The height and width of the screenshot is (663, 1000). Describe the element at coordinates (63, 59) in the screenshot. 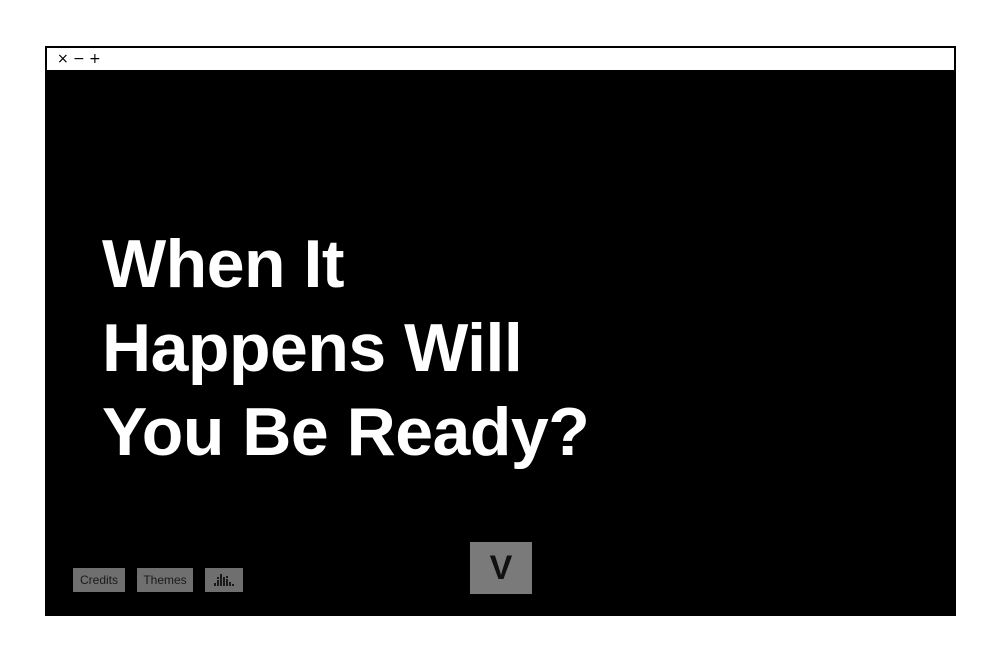

I see `close-icon: ×` at that location.